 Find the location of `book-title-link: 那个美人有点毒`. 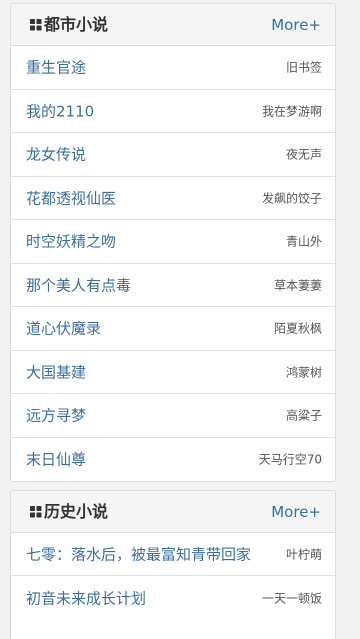

book-title-link: 那个美人有点毒 is located at coordinates (78, 284).